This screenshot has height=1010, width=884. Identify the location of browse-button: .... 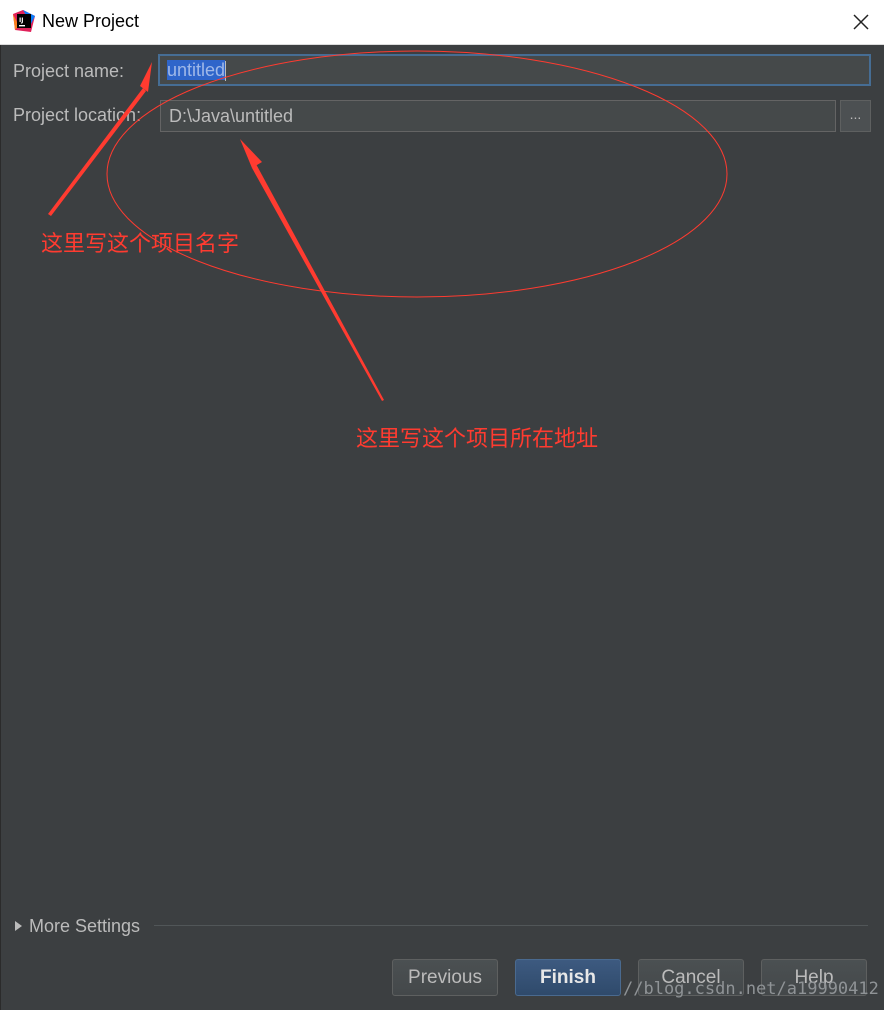
(855, 116).